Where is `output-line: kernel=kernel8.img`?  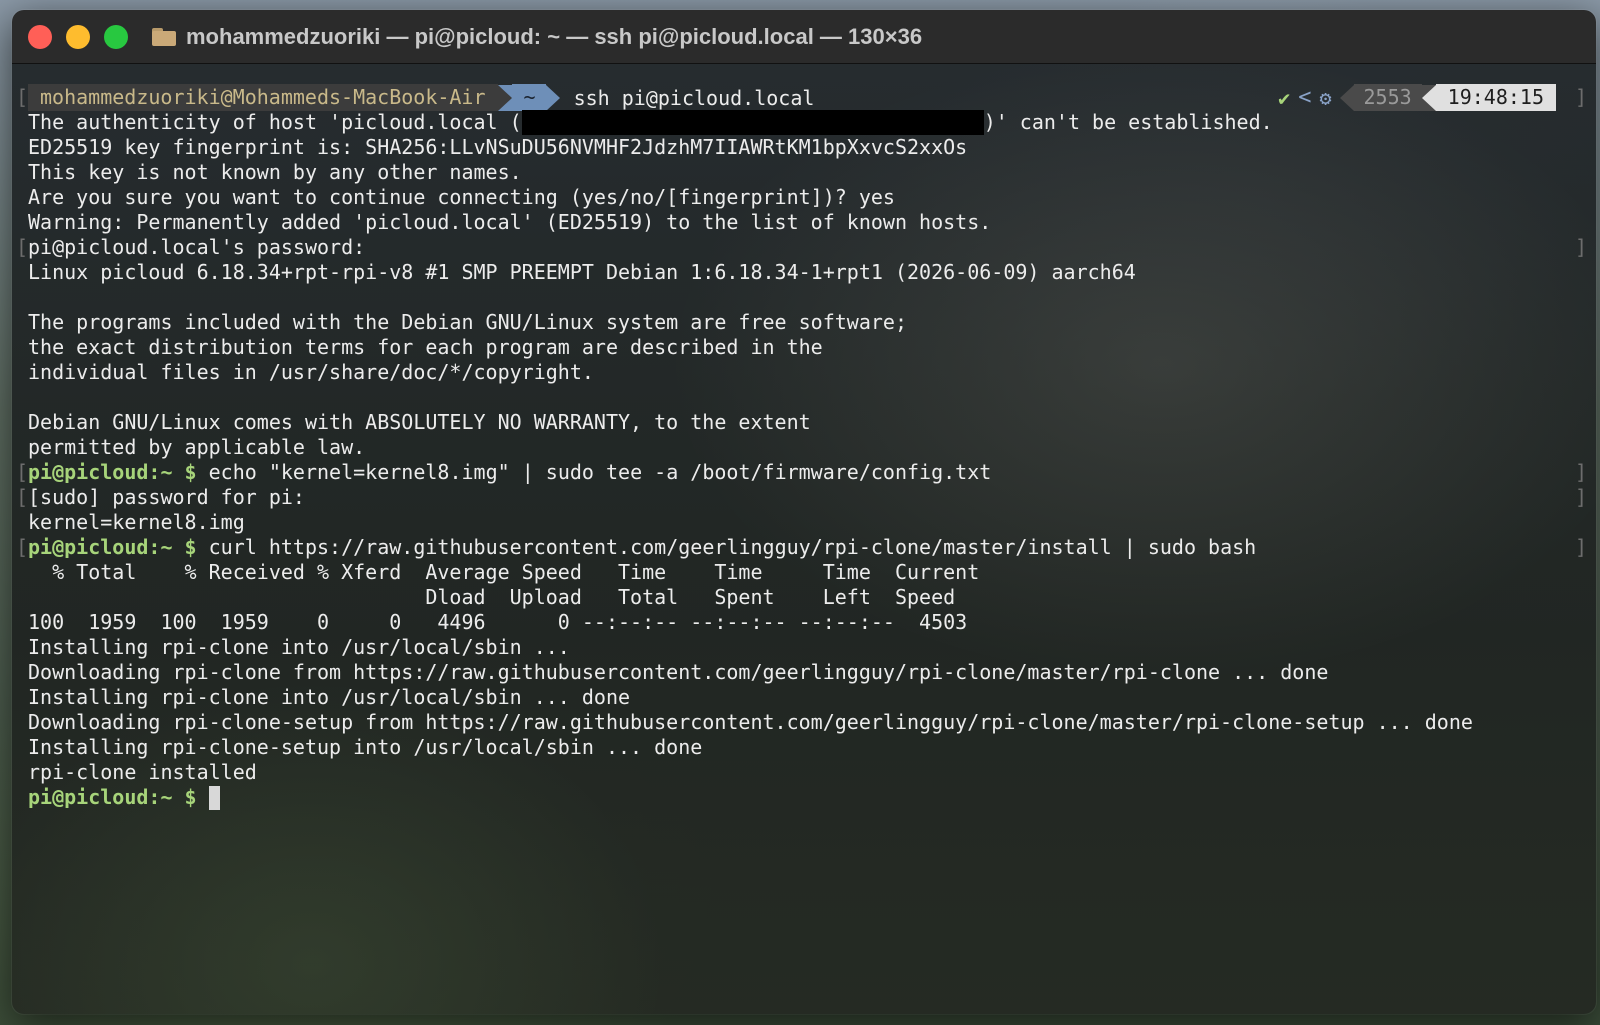 output-line: kernel=kernel8.img is located at coordinates (136, 522).